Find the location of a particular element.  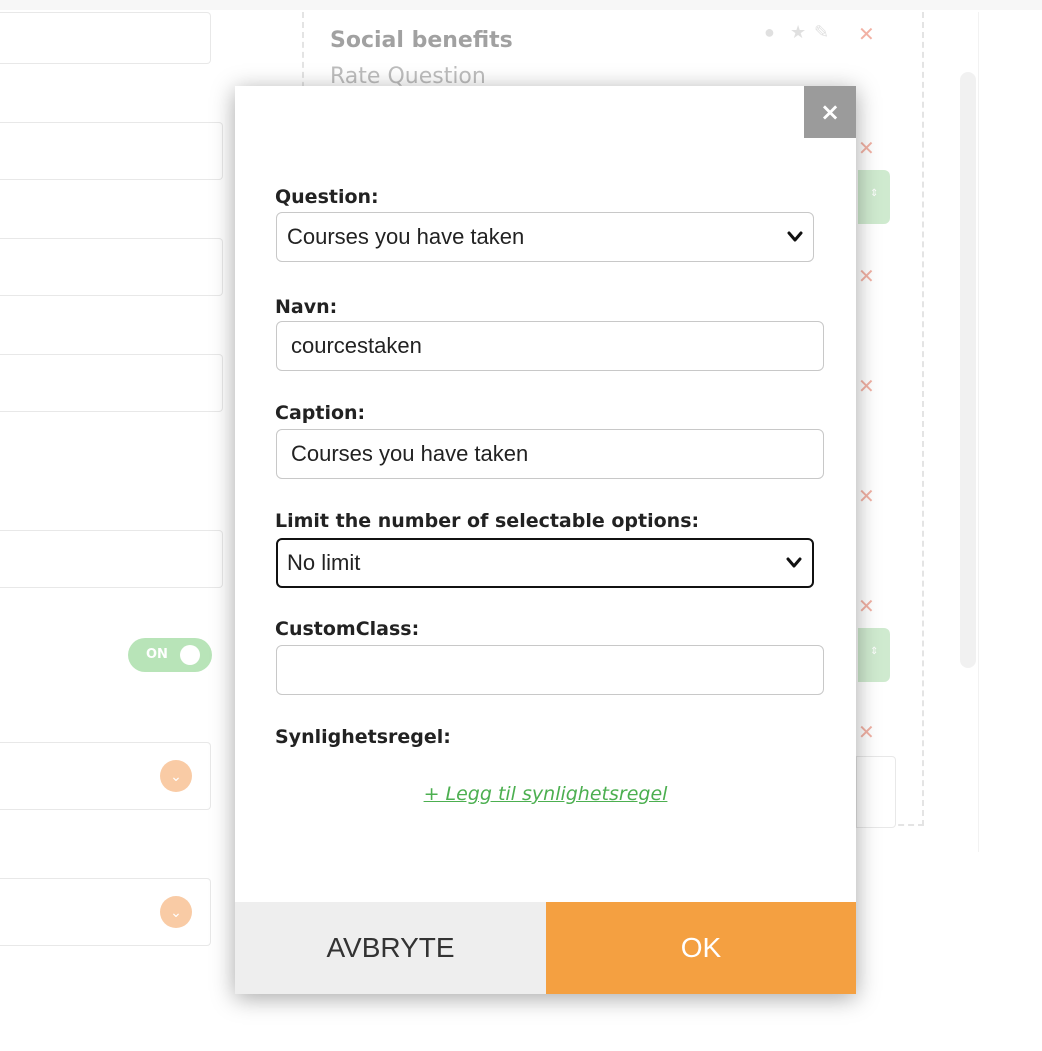

close-button: × is located at coordinates (830, 112).